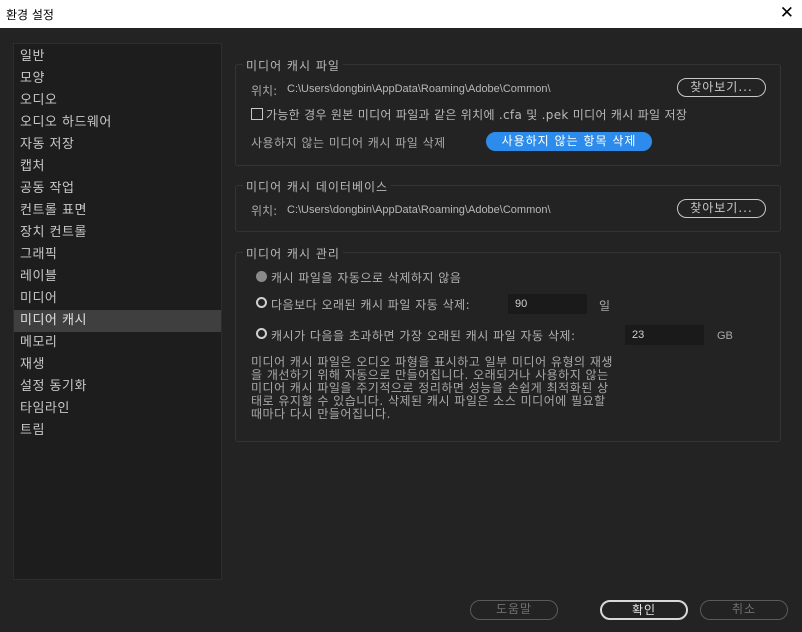 Image resolution: width=802 pixels, height=632 pixels. What do you see at coordinates (348, 143) in the screenshot?
I see `delete-unused-label: 사용하지 않는 미디어 캐시 파일 삭제` at bounding box center [348, 143].